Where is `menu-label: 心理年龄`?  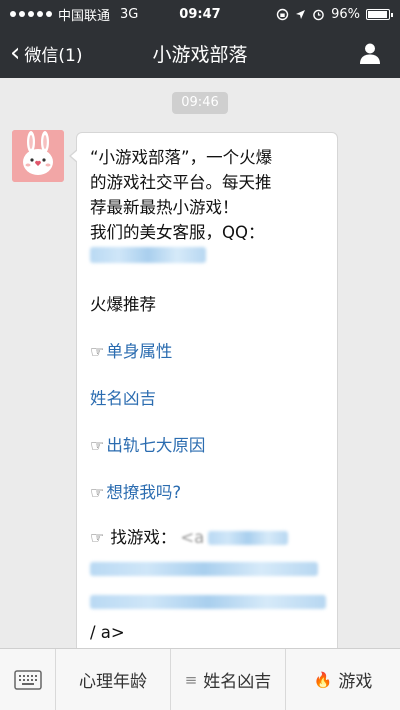 menu-label: 心理年龄 is located at coordinates (113, 682).